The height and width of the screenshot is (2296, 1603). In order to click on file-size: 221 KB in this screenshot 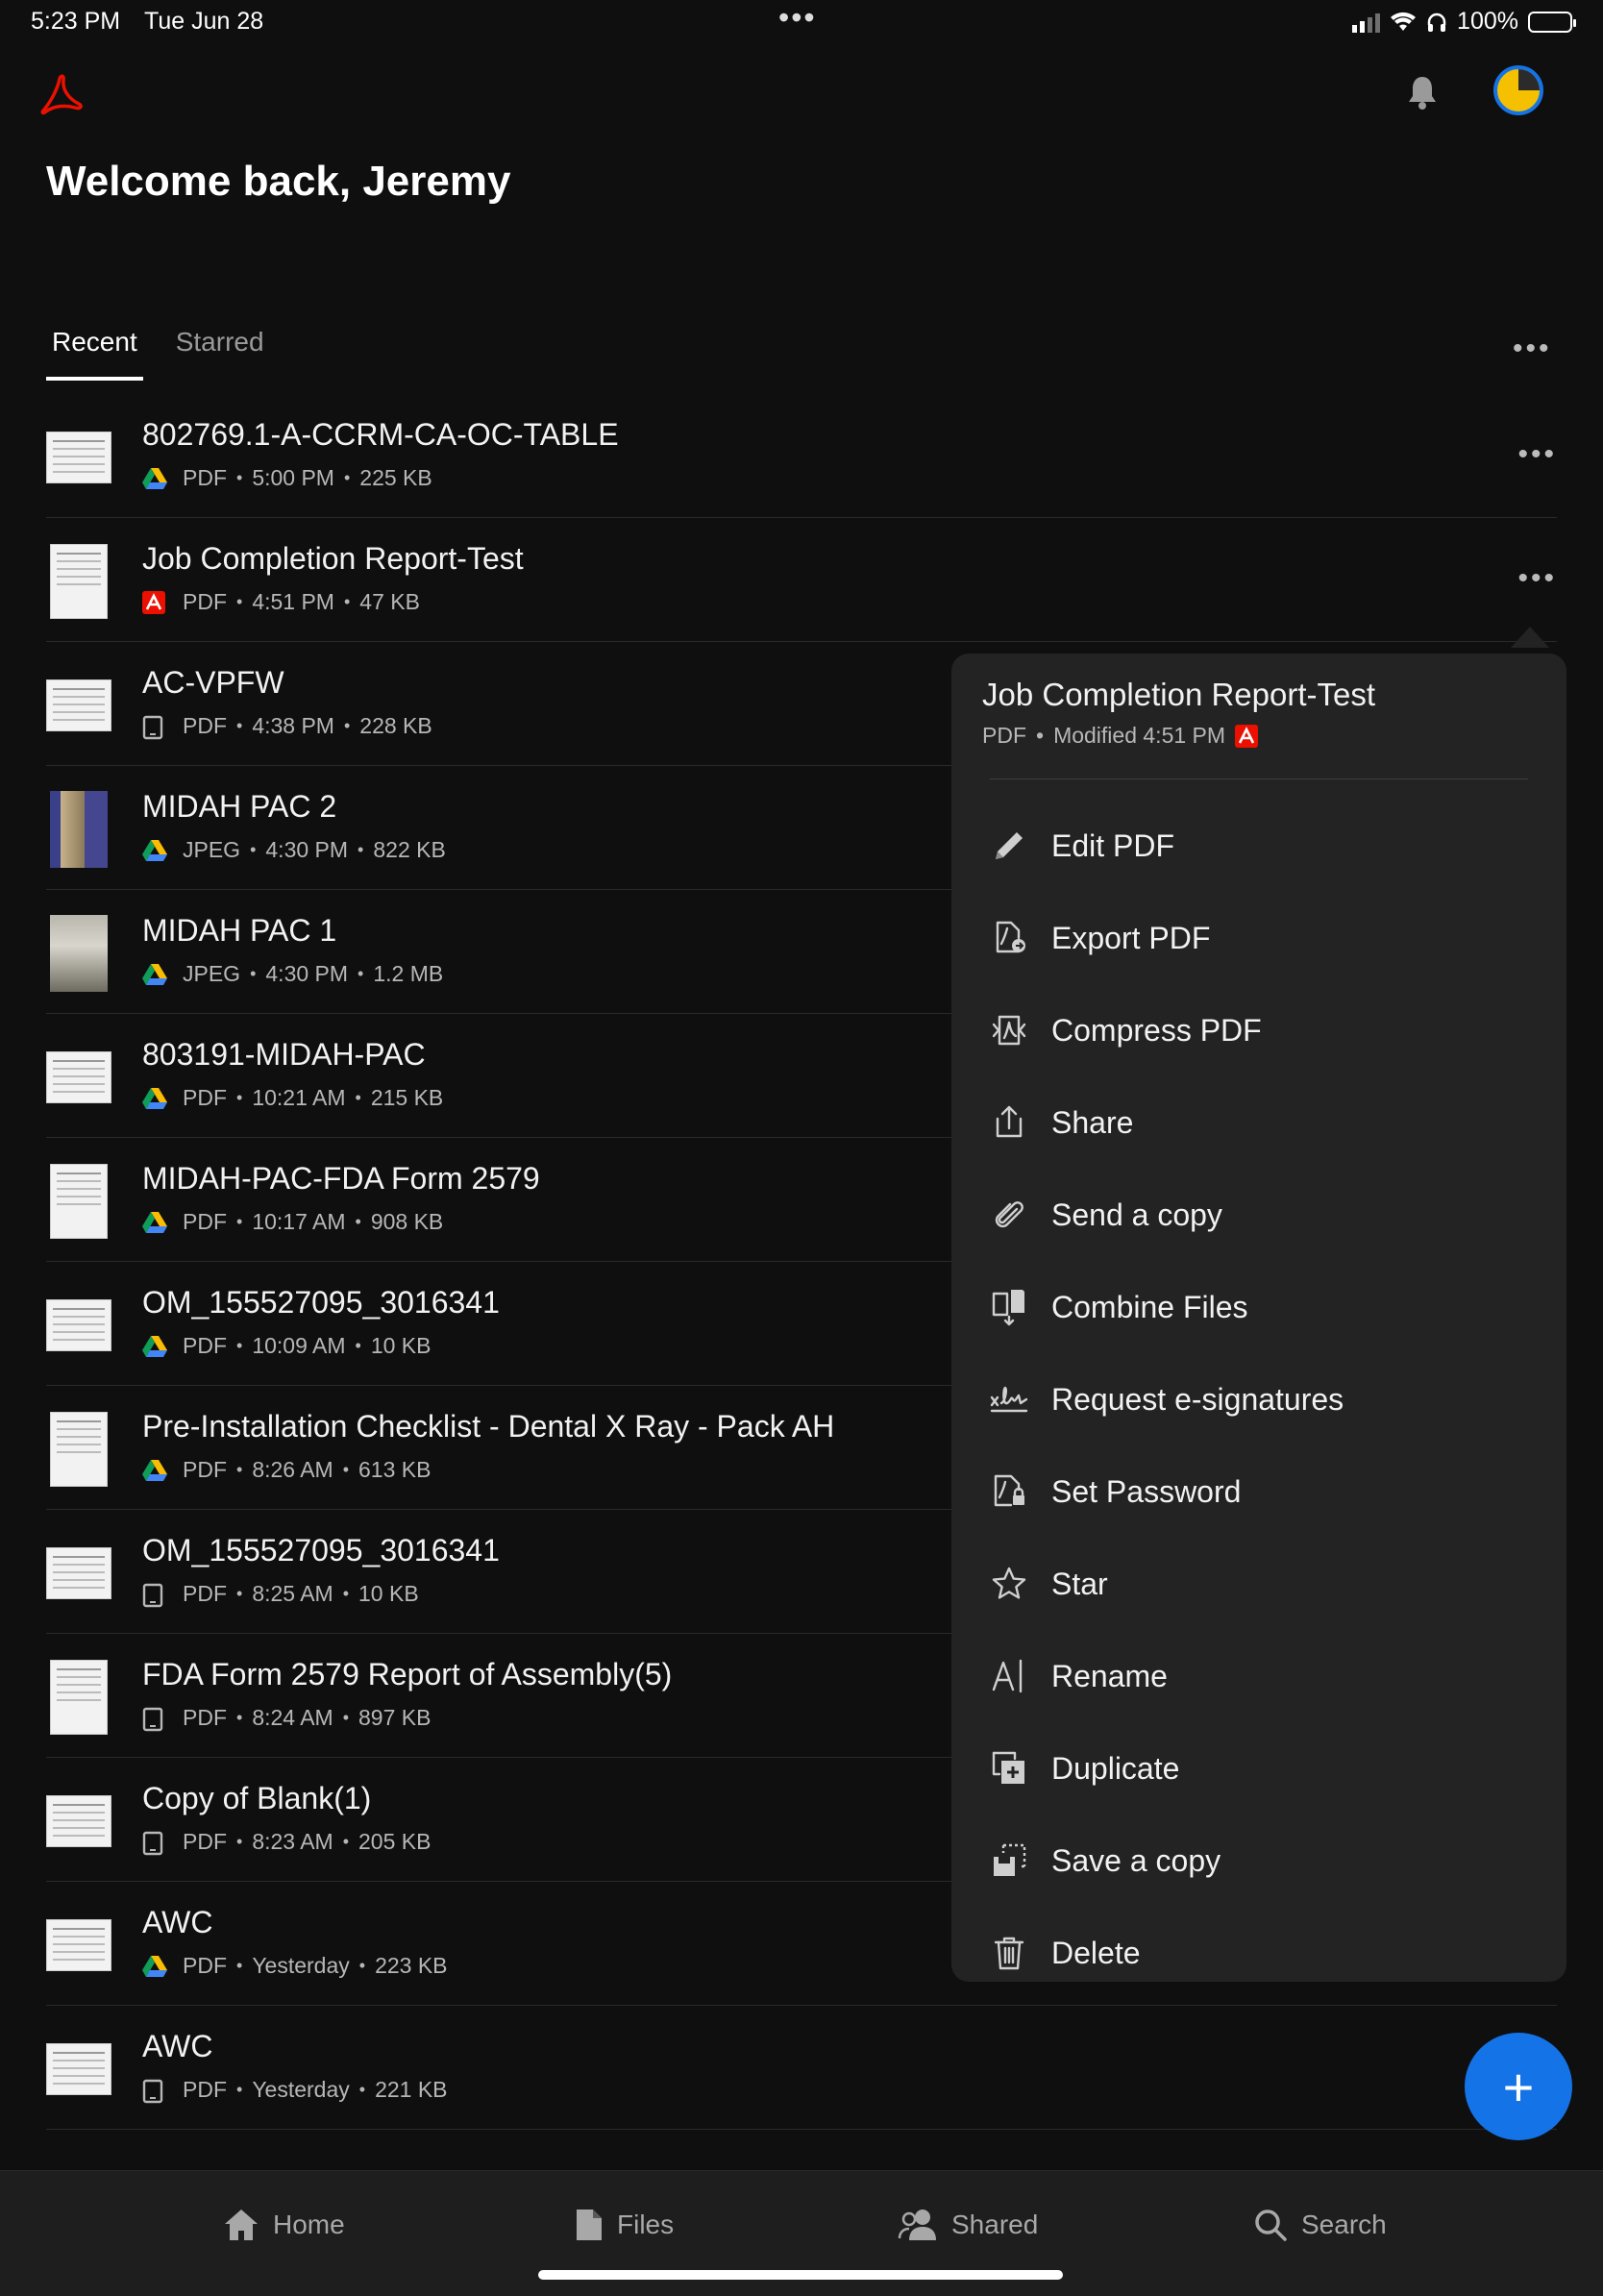, I will do `click(411, 2090)`.